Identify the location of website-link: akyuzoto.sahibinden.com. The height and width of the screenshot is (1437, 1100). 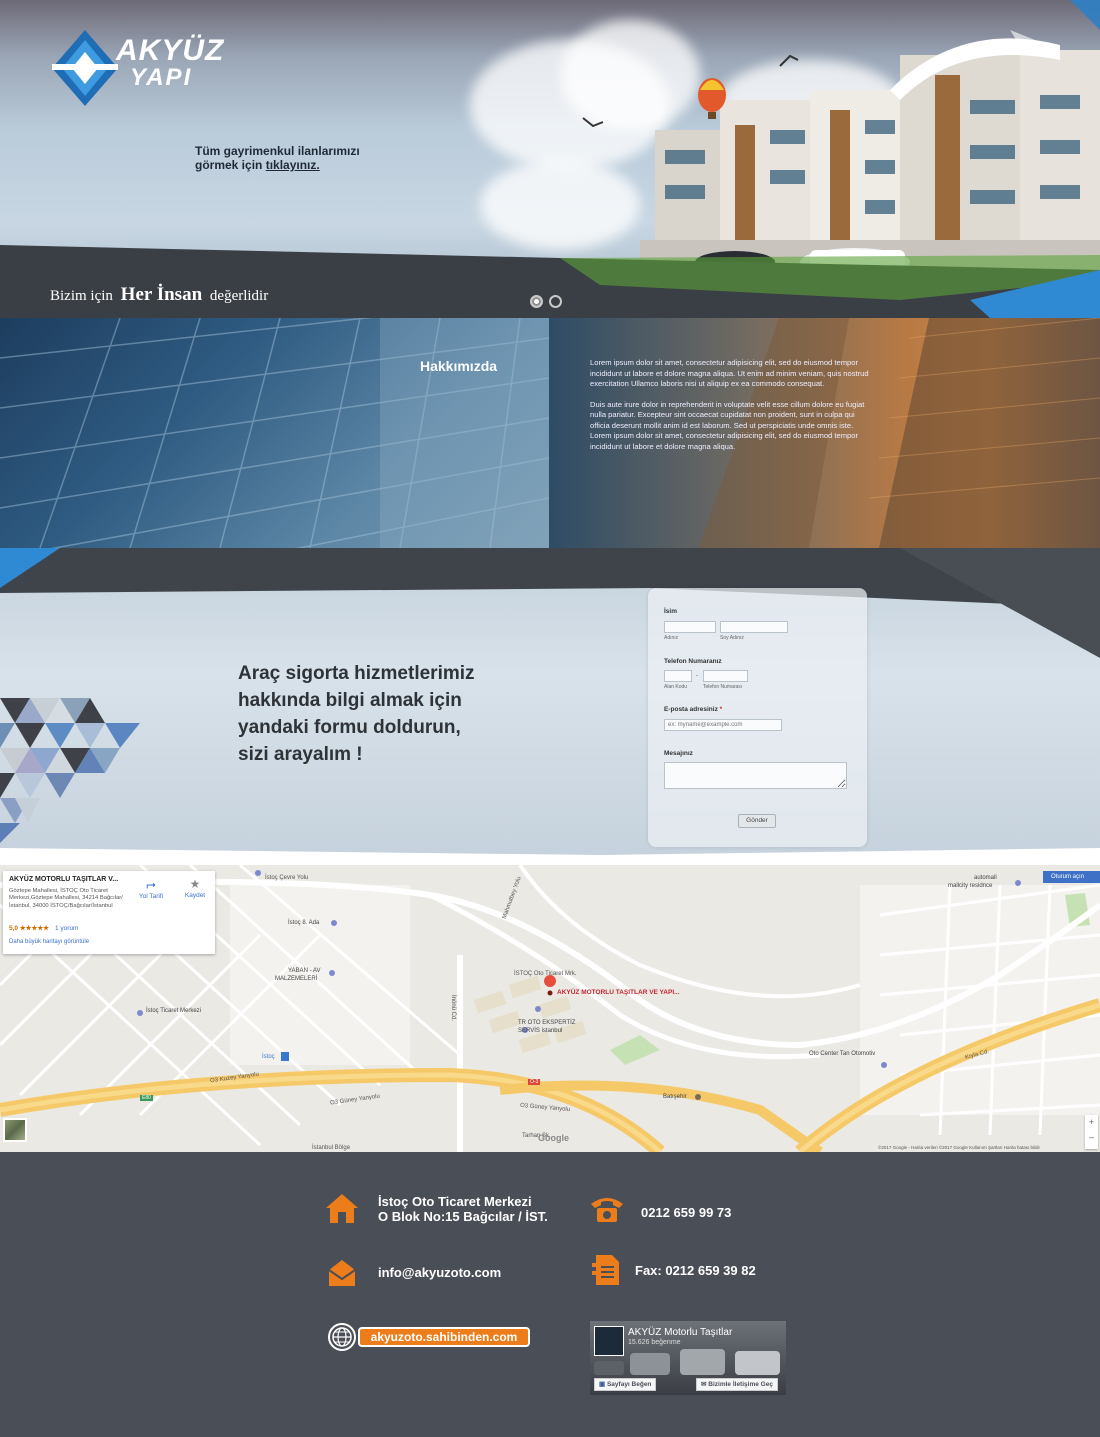
(429, 1337).